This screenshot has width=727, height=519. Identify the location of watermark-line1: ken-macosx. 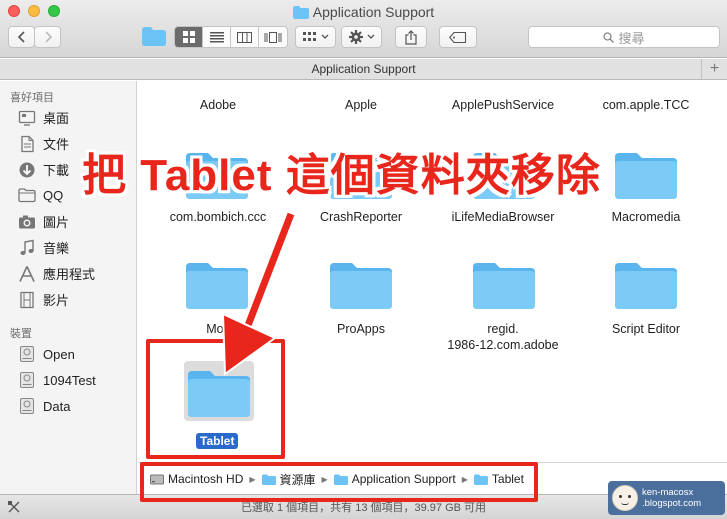
(668, 492).